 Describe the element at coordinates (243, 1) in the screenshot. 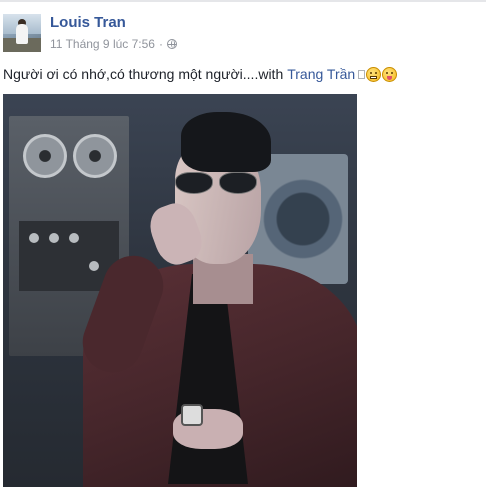

I see `top-divider` at that location.